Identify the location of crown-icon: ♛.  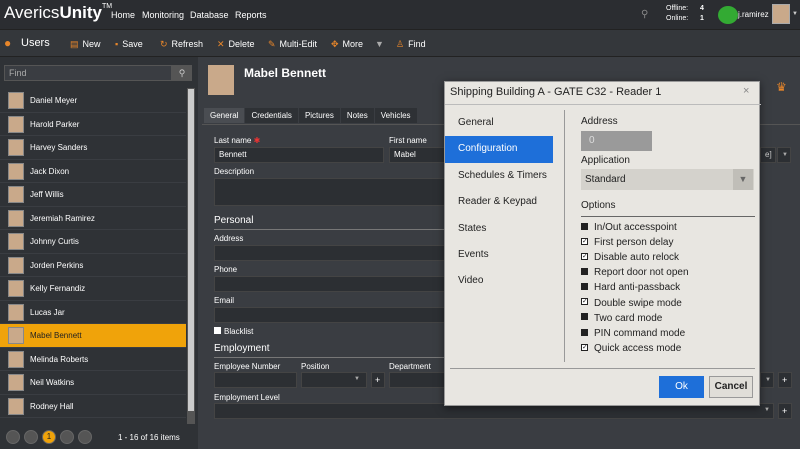
(781, 87).